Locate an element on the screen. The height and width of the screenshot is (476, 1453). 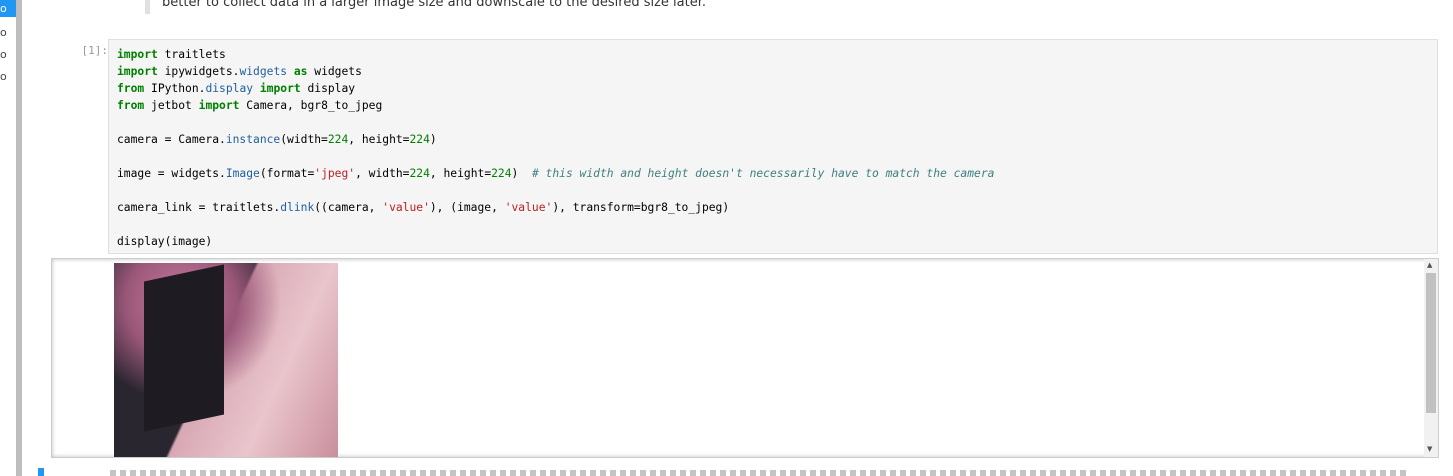
scrollbar-thumb is located at coordinates (1431, 343).